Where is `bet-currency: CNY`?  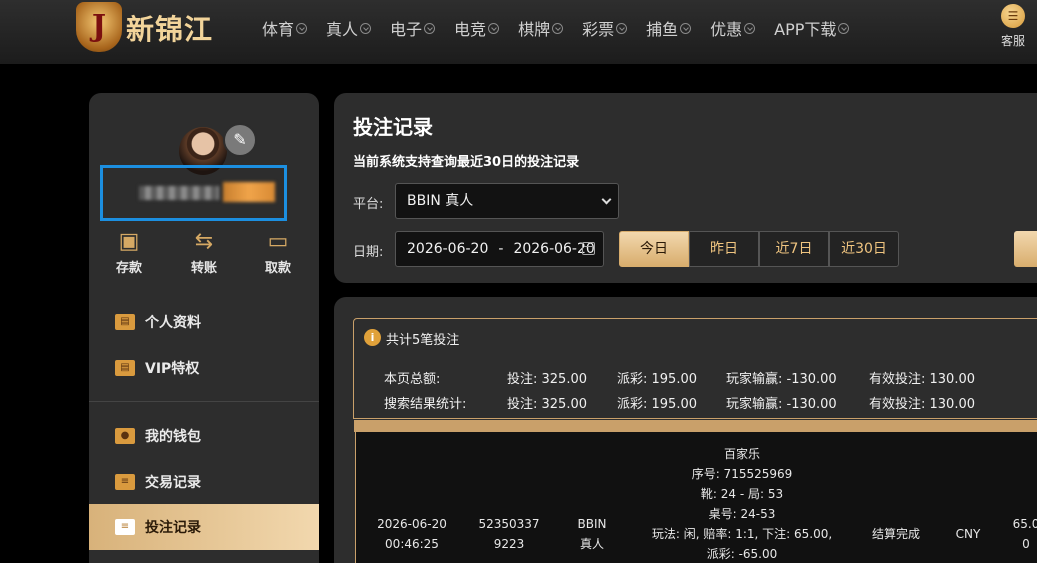 bet-currency: CNY is located at coordinates (968, 534).